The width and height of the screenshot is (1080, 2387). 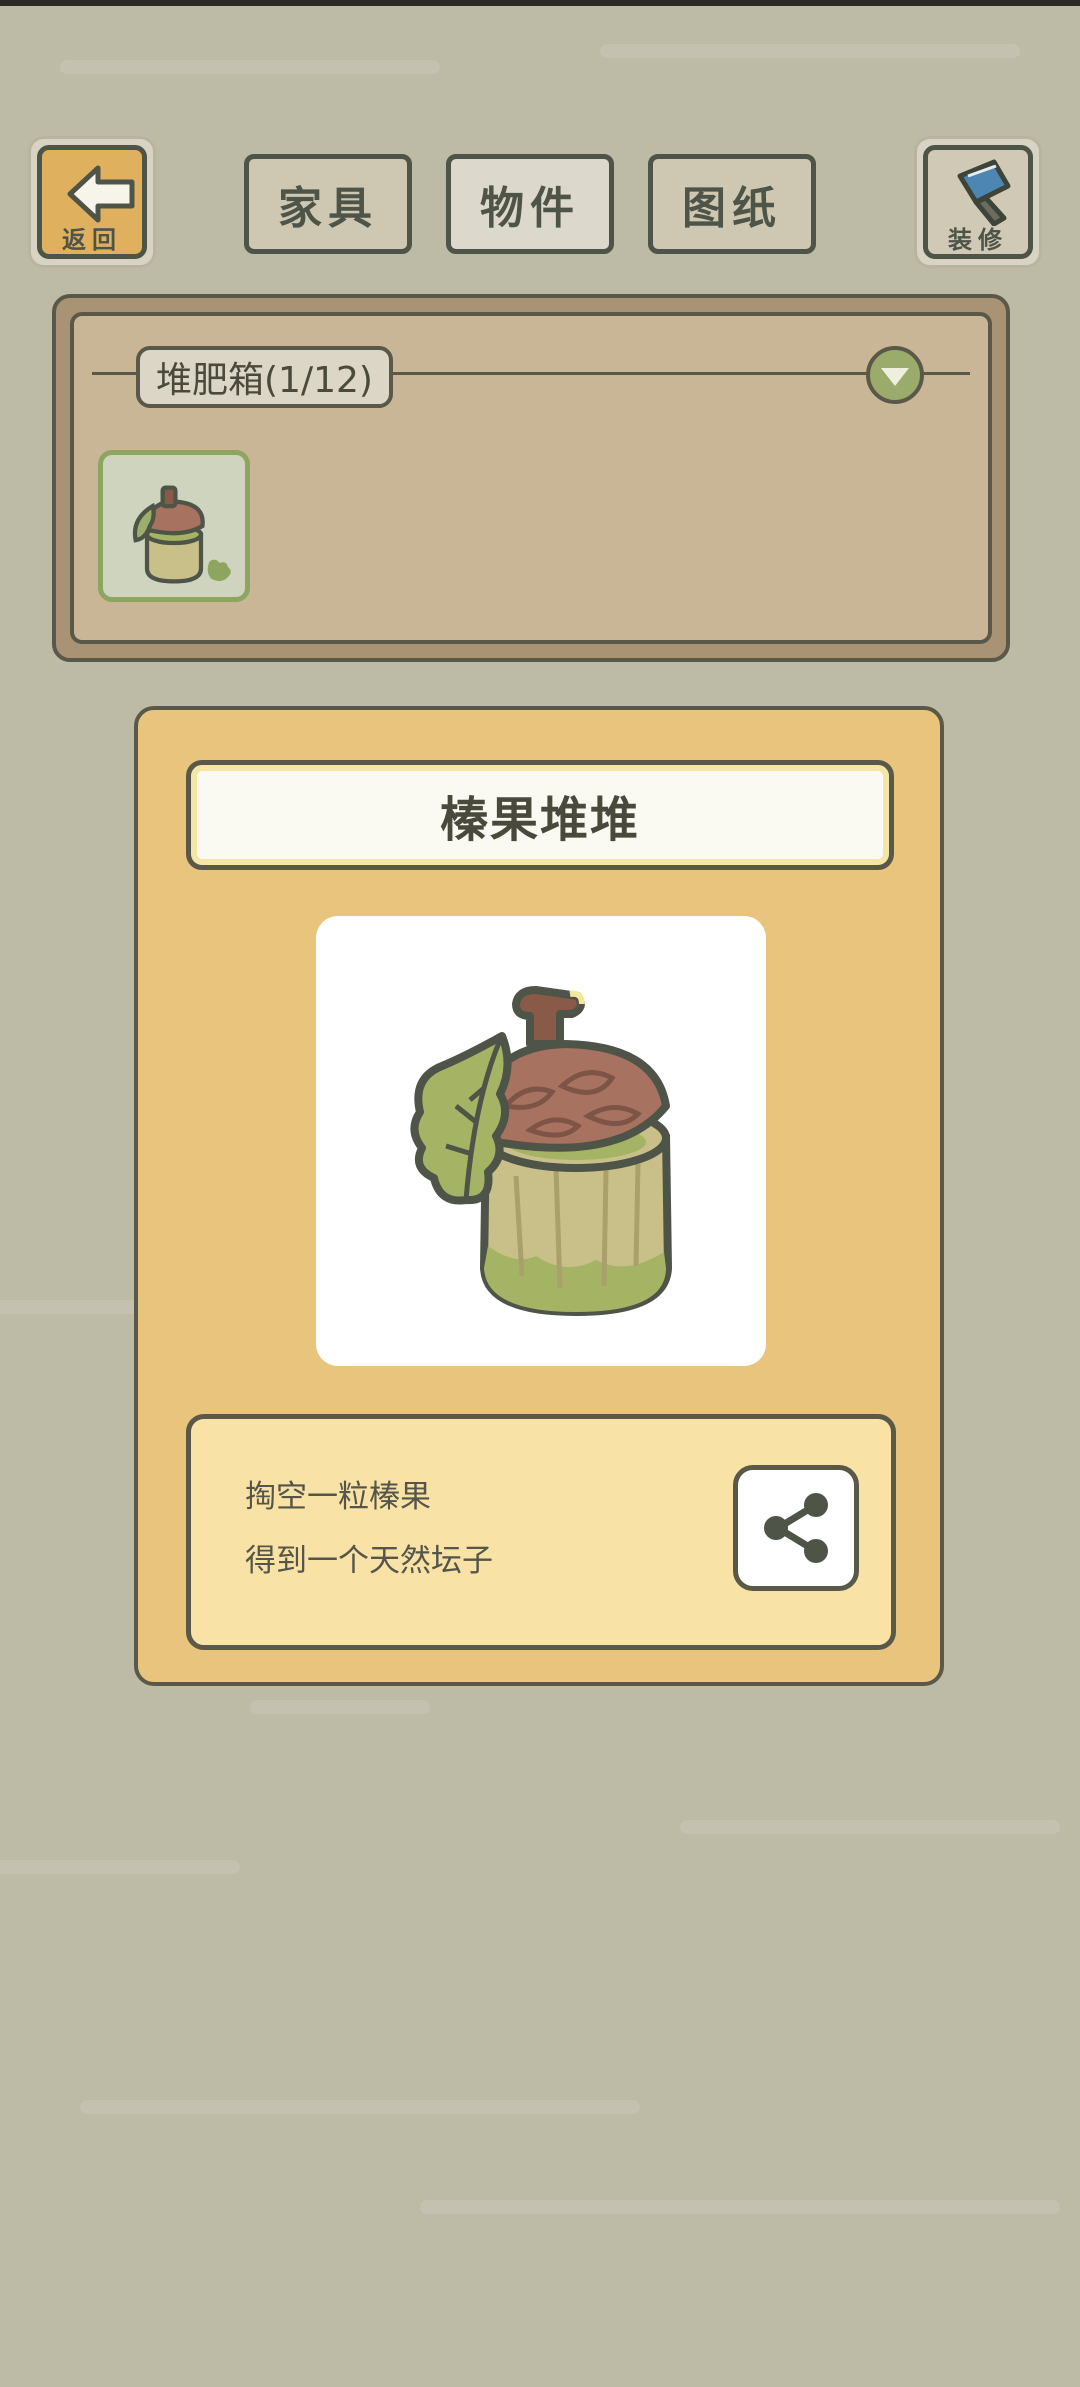 I want to click on share-icon, so click(x=796, y=1528).